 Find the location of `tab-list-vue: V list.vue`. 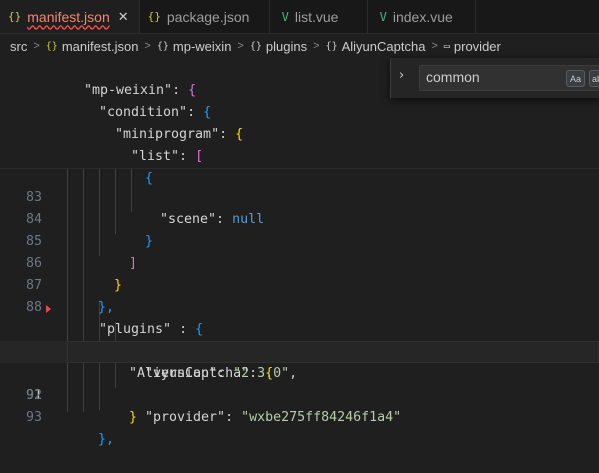

tab-list-vue: V list.vue is located at coordinates (319, 16).